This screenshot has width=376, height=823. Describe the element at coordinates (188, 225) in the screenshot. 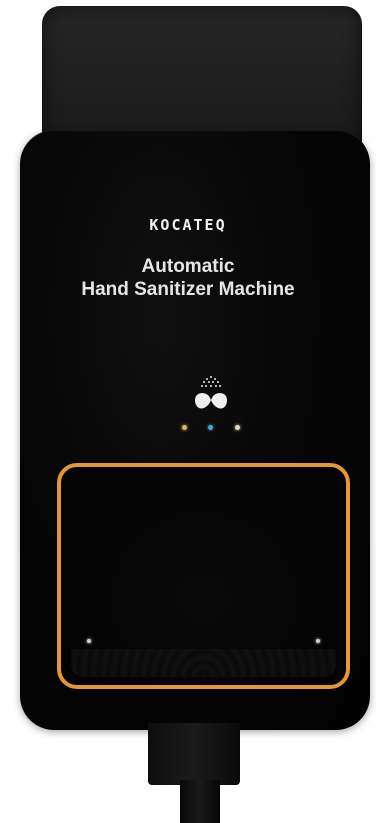

I see `brand-logo: KOCATEQ` at that location.